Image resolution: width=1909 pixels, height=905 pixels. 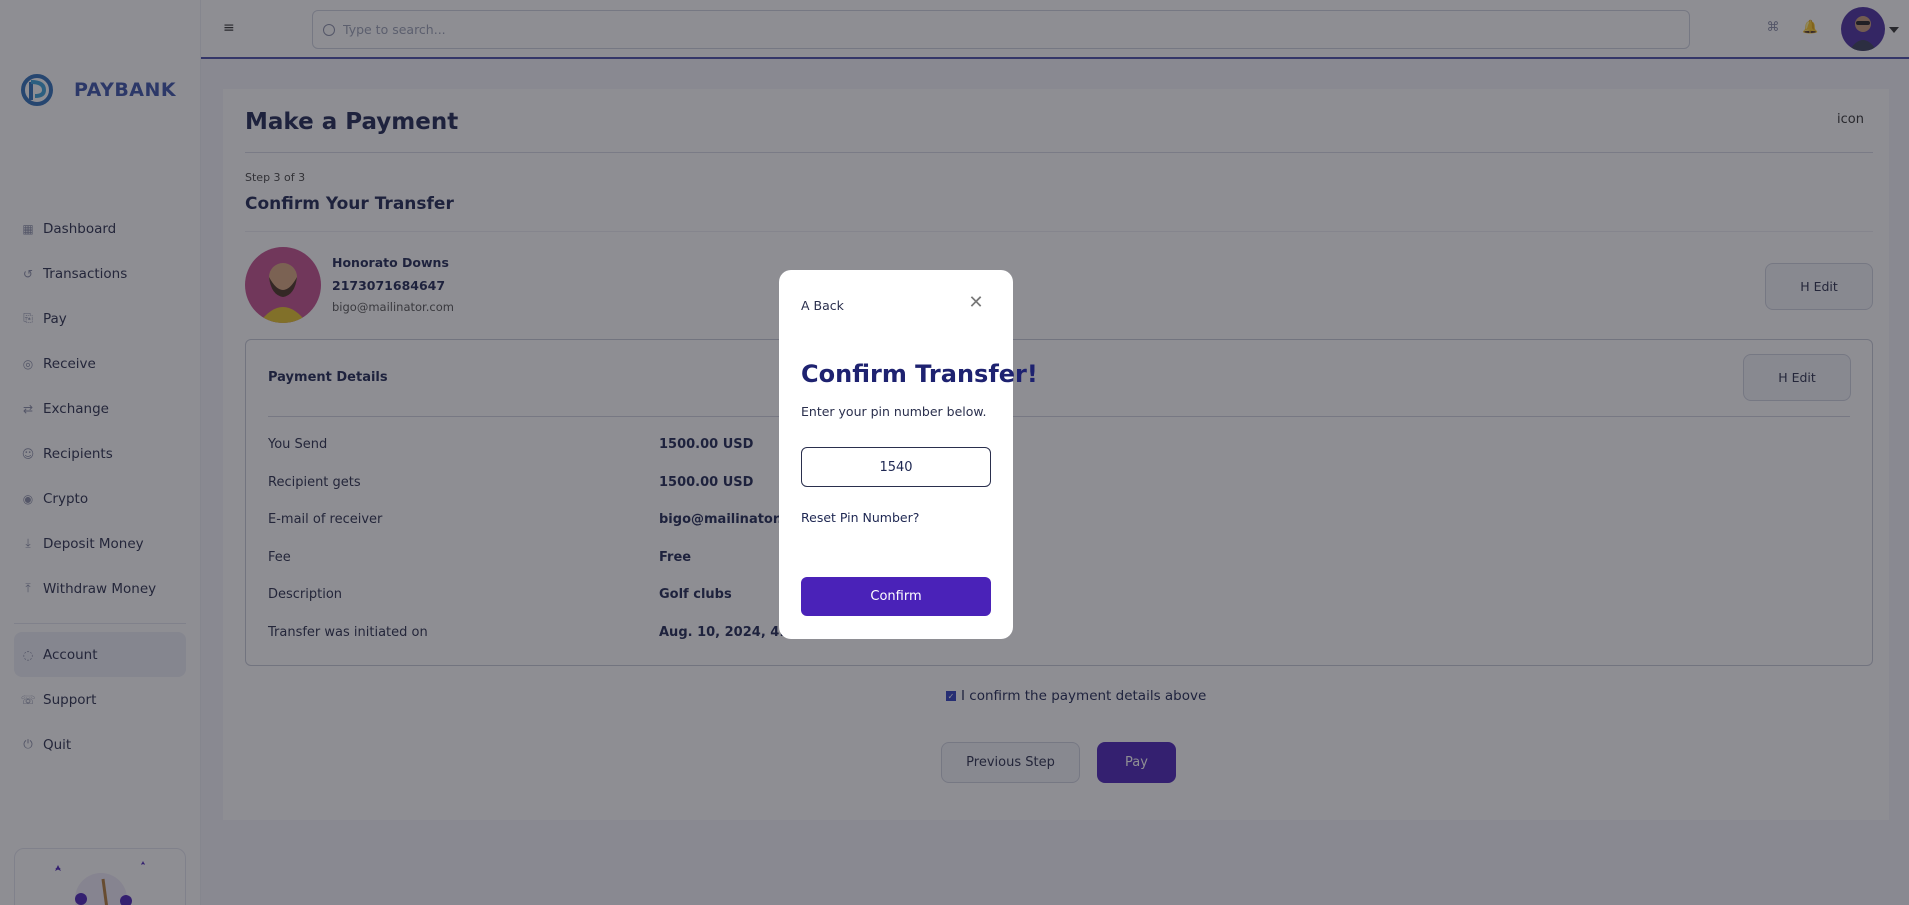 I want to click on pin-input, so click(x=896, y=467).